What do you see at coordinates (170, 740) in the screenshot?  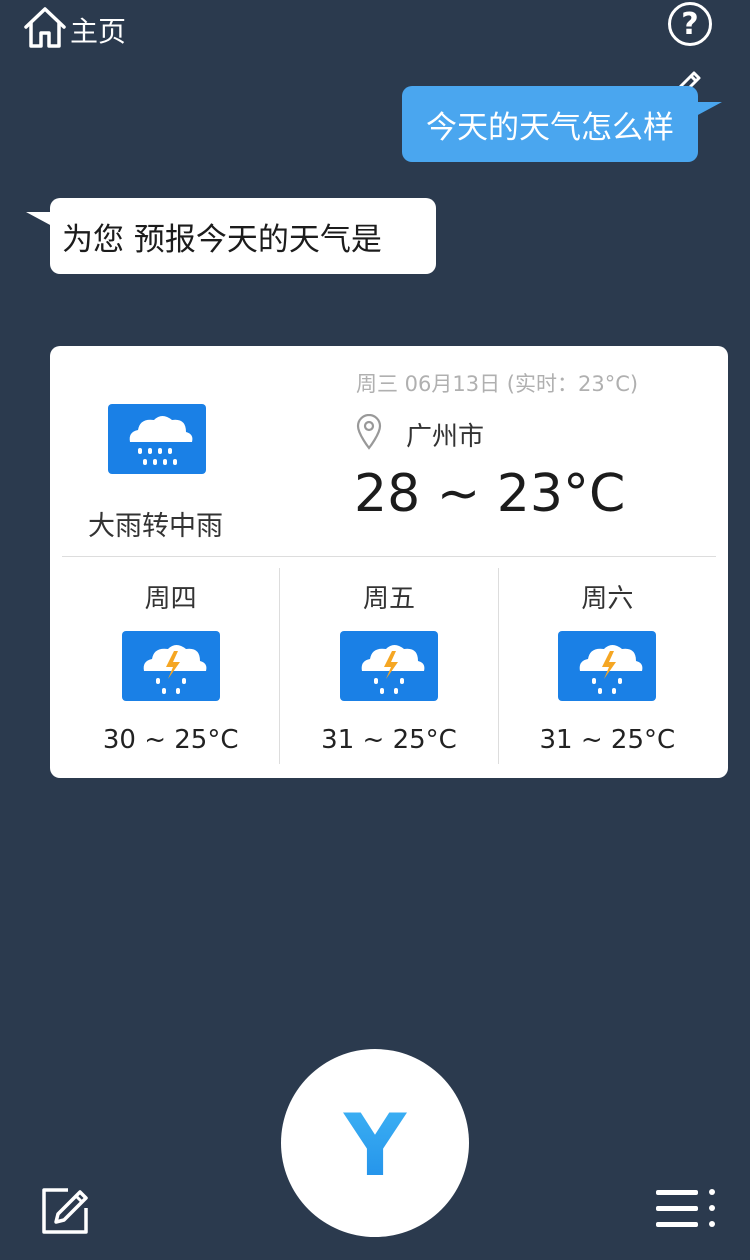 I see `forecast-temp-range: 30 ~ 25°C` at bounding box center [170, 740].